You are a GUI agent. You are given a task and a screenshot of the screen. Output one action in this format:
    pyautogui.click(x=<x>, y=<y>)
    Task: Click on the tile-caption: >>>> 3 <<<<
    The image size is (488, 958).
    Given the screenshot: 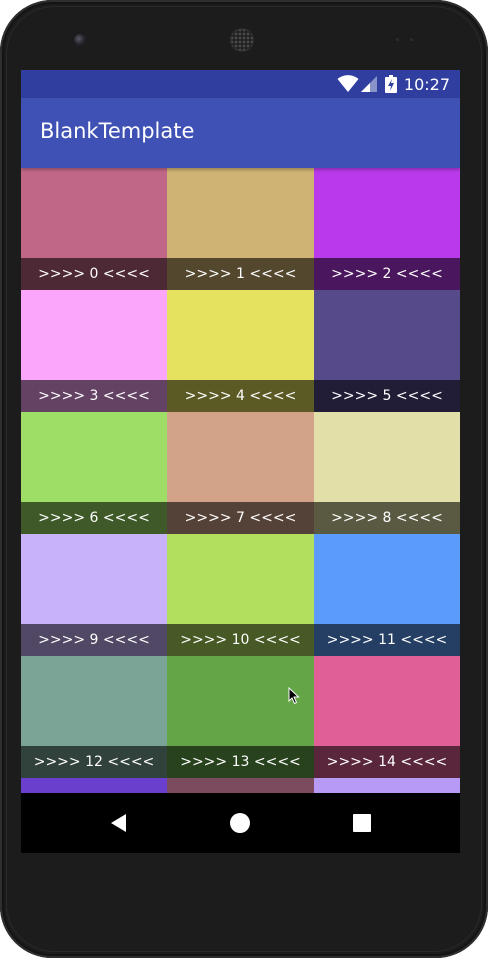 What is the action you would take?
    pyautogui.click(x=94, y=396)
    